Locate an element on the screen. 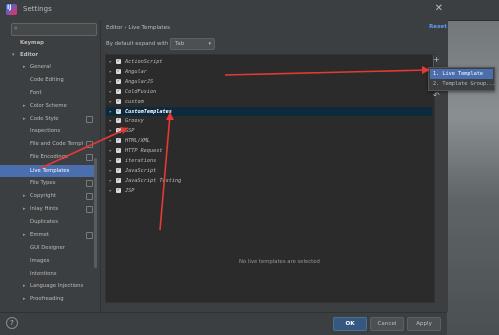  sidebar-item: ▸ Language Injections is located at coordinates (47, 286).